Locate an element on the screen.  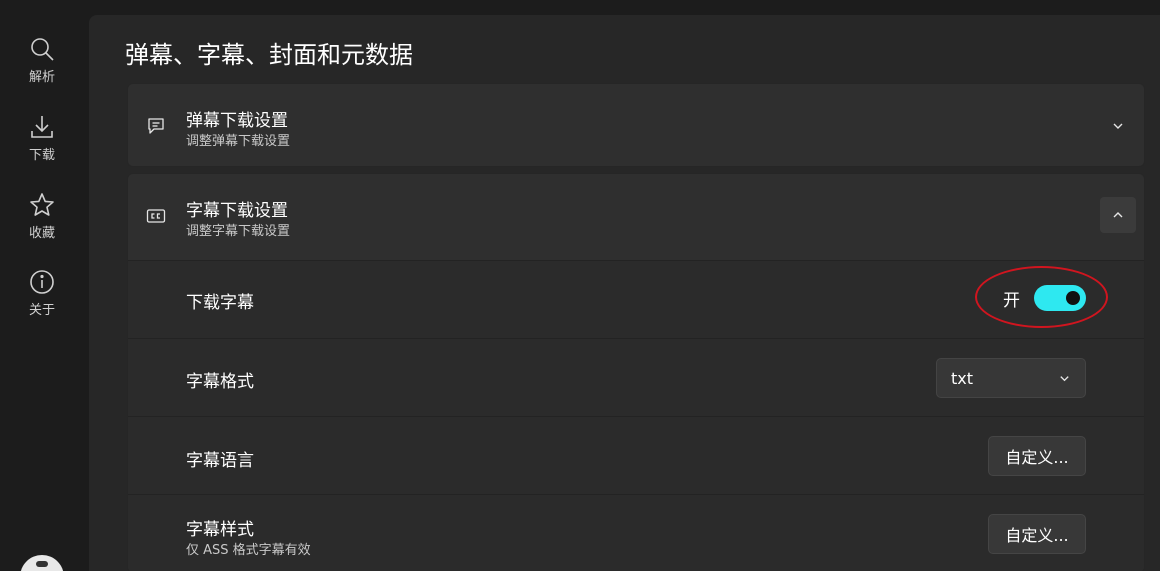
closed-caption-icon is located at coordinates (156, 216).